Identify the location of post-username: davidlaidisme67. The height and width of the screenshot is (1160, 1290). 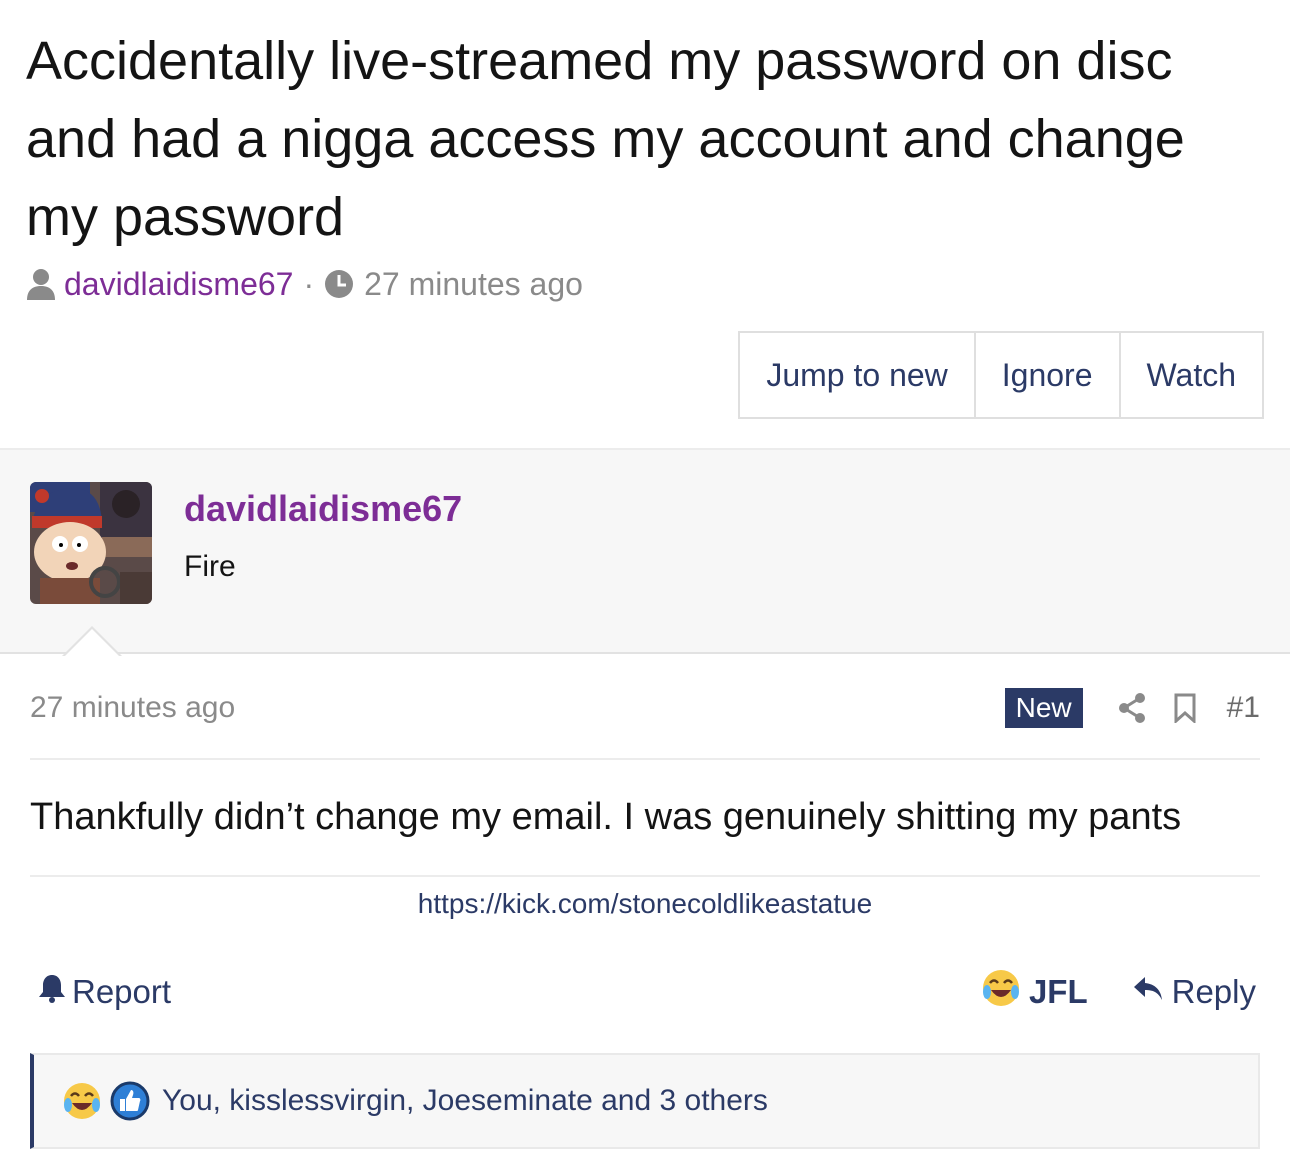
(323, 509).